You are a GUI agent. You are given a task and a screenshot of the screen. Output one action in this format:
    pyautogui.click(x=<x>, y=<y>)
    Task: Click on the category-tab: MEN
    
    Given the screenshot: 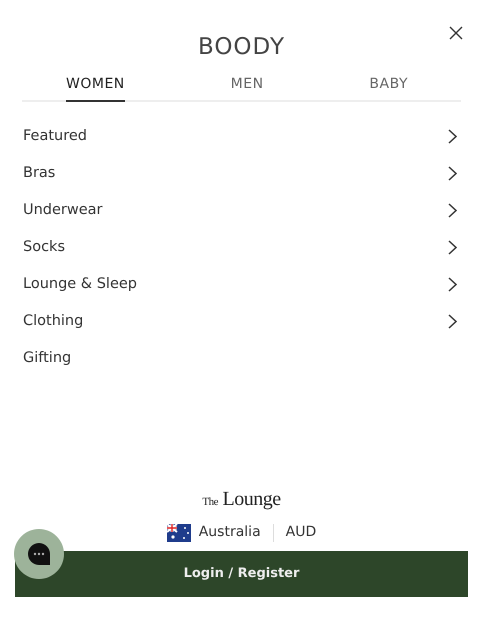 What is the action you would take?
    pyautogui.click(x=247, y=87)
    